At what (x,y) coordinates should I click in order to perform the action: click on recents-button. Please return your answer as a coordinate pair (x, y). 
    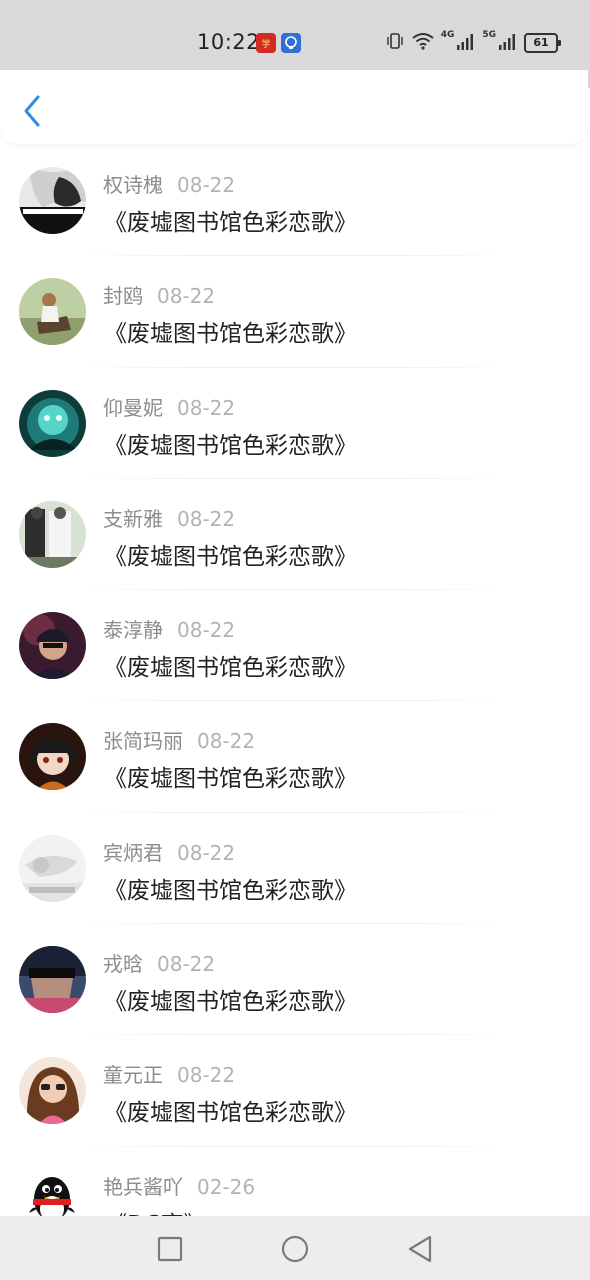
    Looking at the image, I should click on (170, 1249).